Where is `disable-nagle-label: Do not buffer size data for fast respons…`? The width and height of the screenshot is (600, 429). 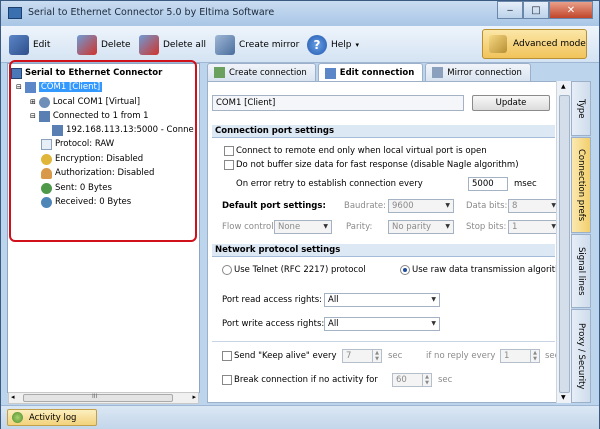
disable-nagle-label: Do not buffer size data for fast respons… is located at coordinates (377, 165).